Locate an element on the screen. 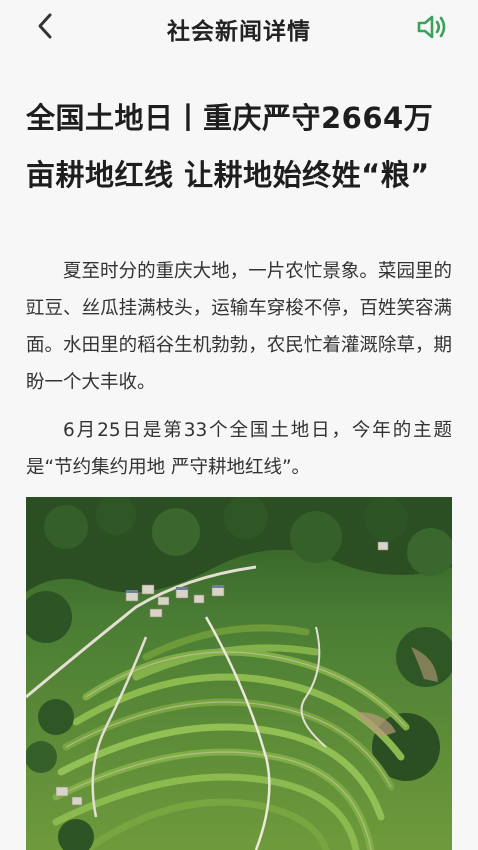 The image size is (478, 850). speaker-icon is located at coordinates (431, 27).